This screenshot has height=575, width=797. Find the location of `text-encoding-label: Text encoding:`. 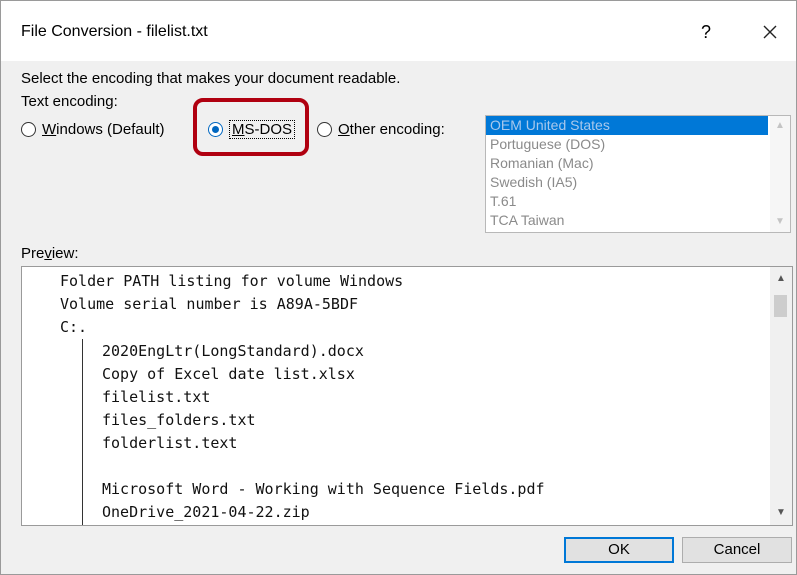

text-encoding-label: Text encoding: is located at coordinates (69, 101).